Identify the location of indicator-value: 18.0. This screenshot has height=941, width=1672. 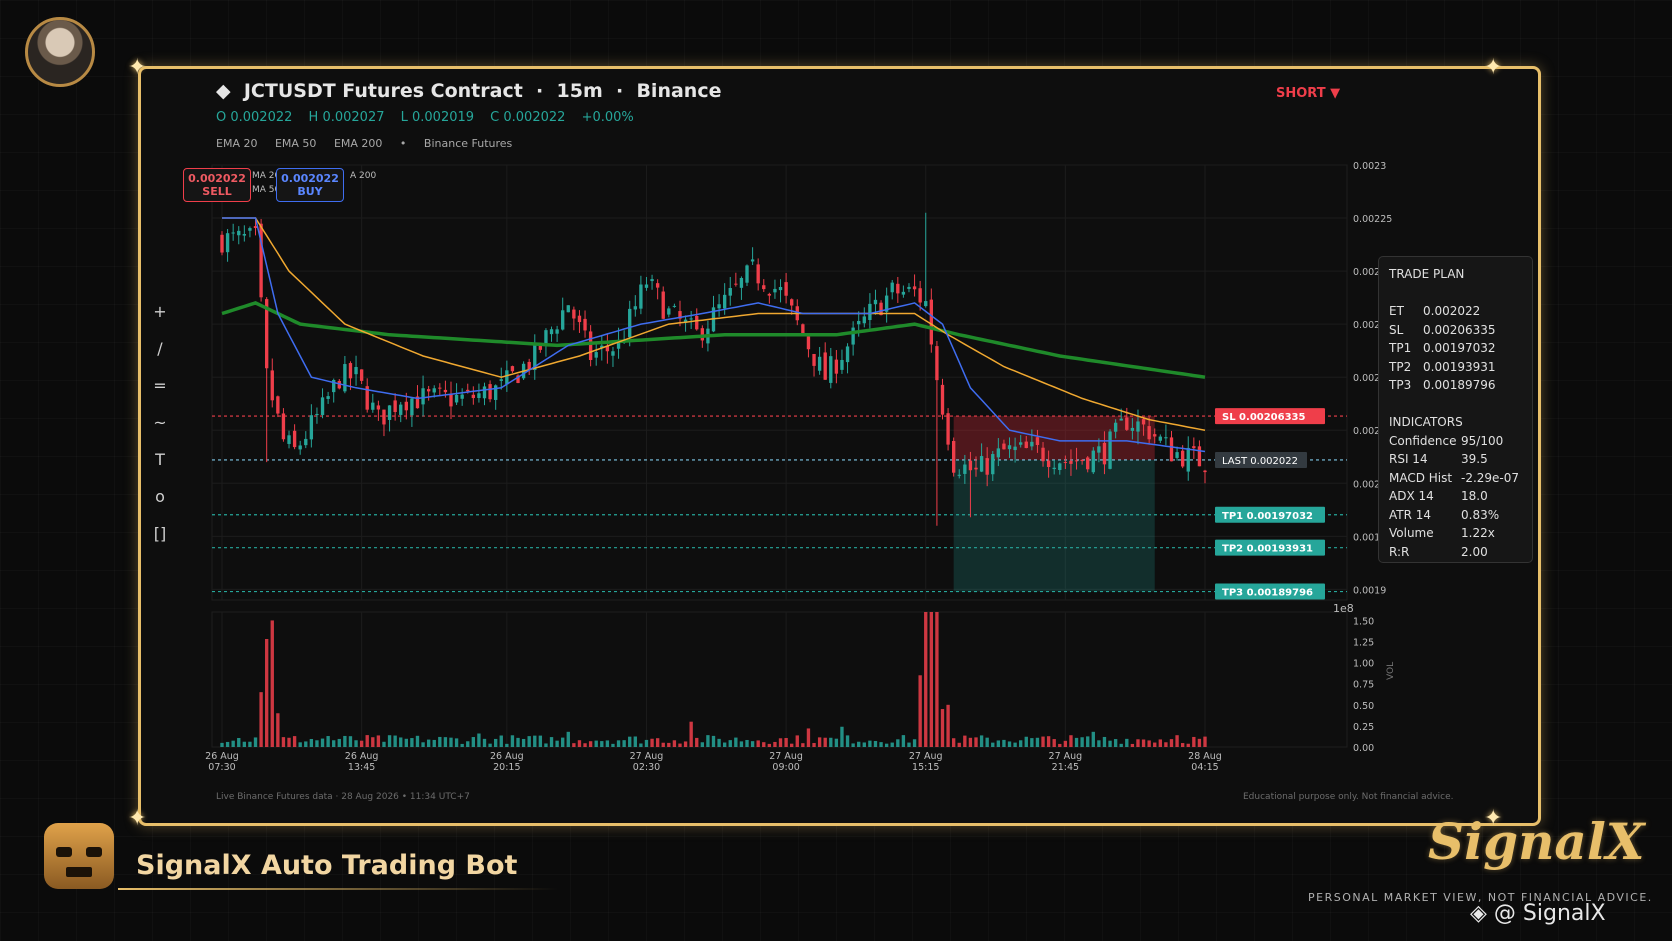
(1474, 496).